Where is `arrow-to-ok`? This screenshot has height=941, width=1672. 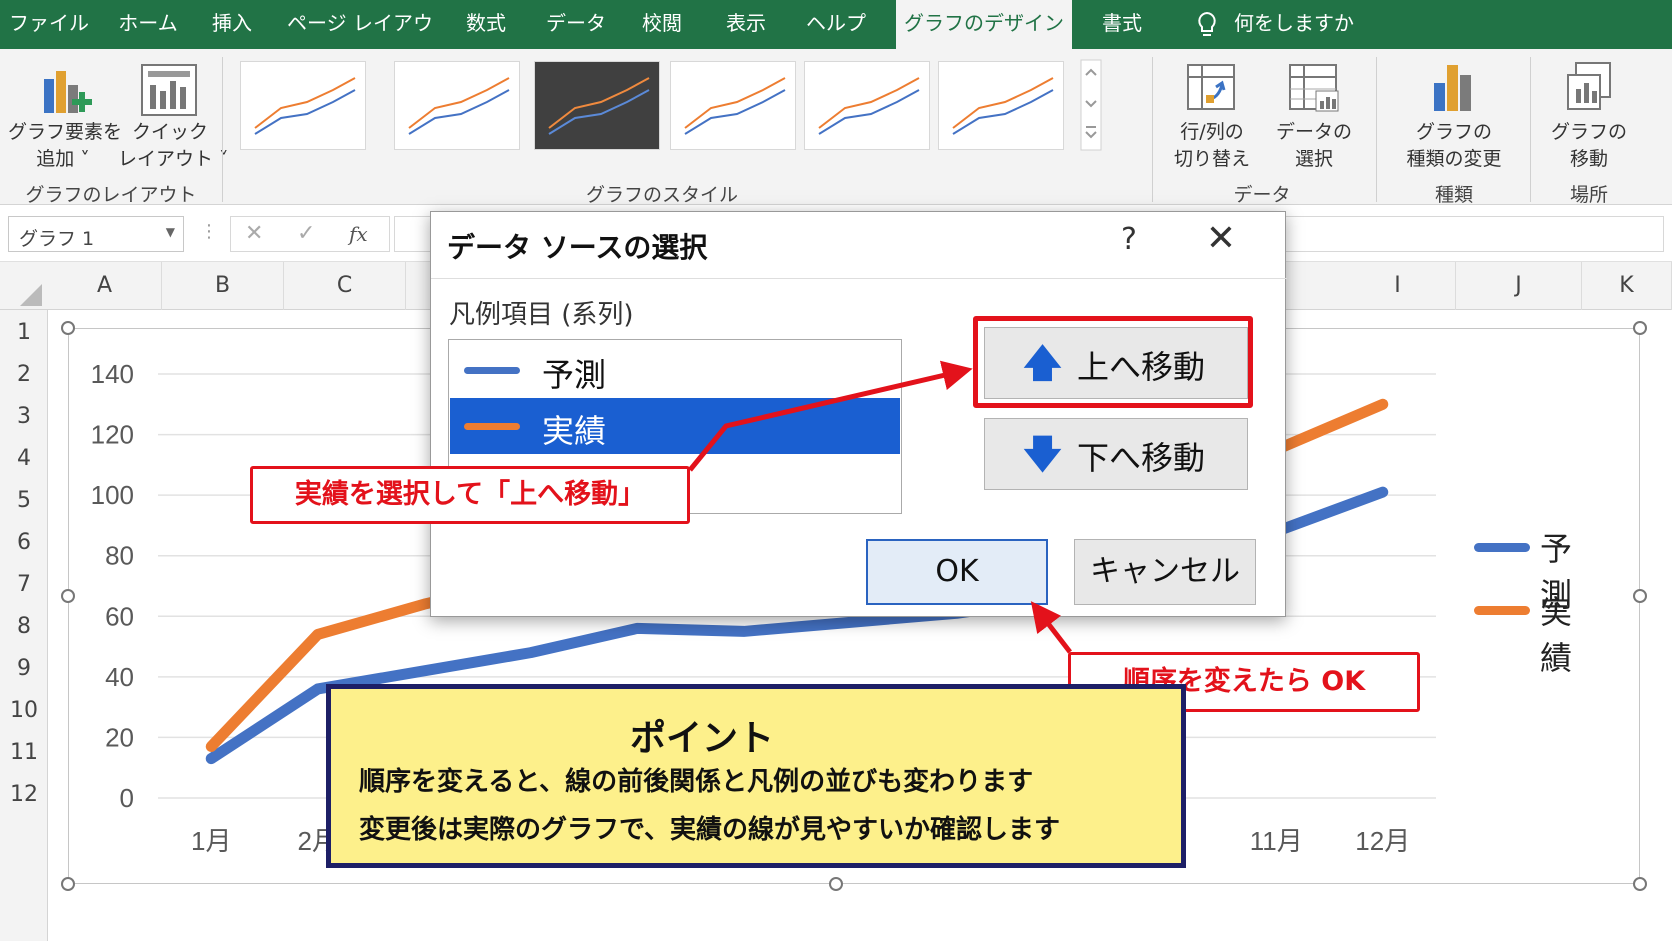 arrow-to-ok is located at coordinates (1051, 627).